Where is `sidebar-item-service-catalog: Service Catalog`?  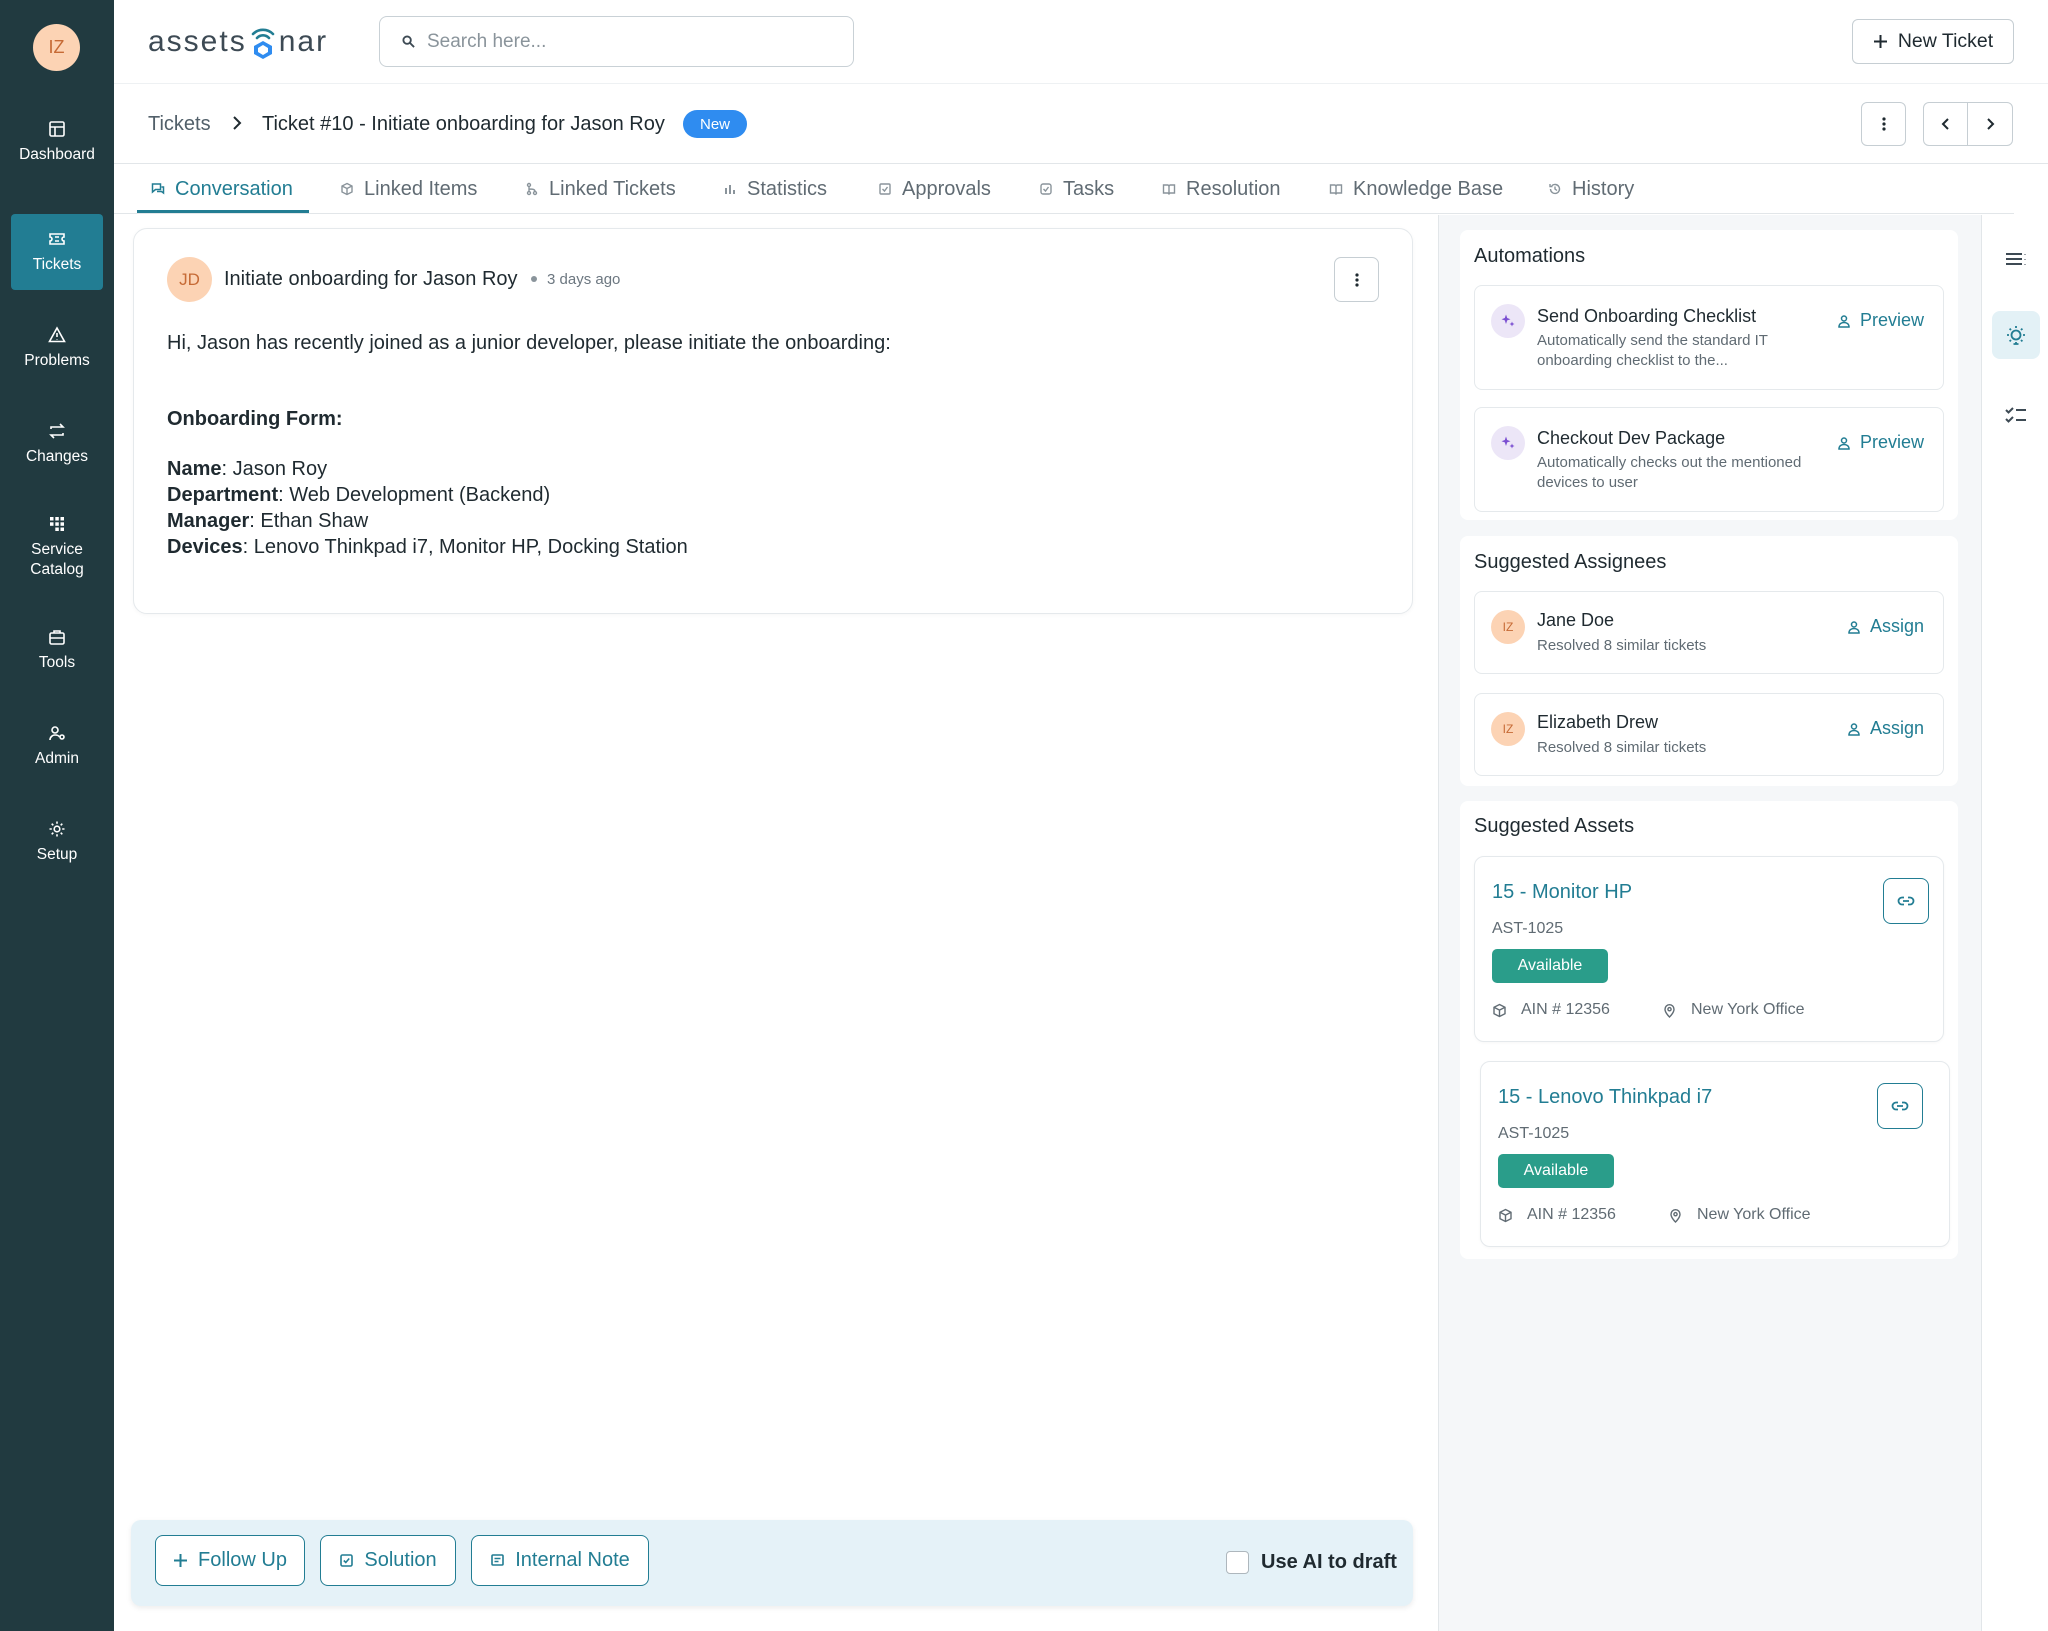 sidebar-item-service-catalog: Service Catalog is located at coordinates (57, 547).